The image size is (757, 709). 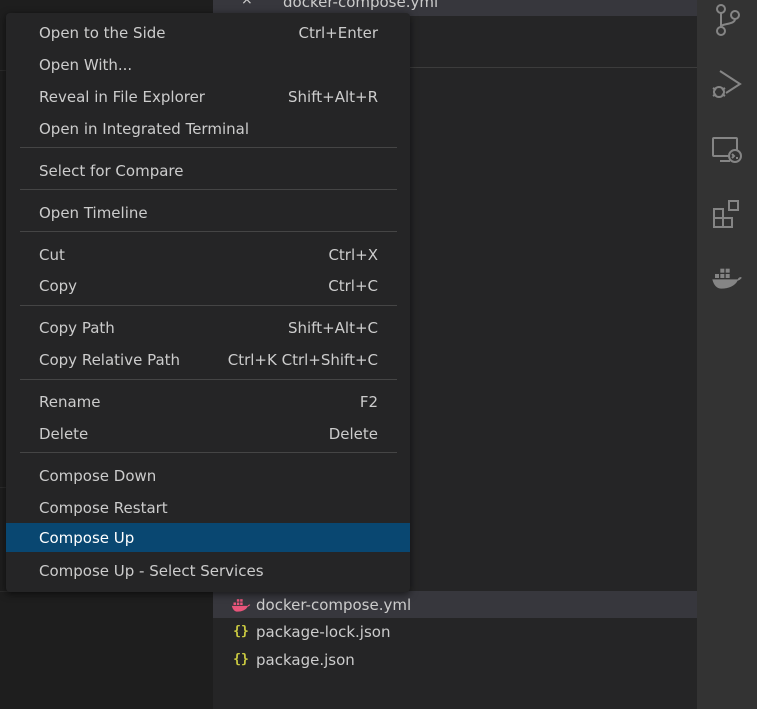 What do you see at coordinates (151, 570) in the screenshot?
I see `menu-item-label: Compose Up - Select Services` at bounding box center [151, 570].